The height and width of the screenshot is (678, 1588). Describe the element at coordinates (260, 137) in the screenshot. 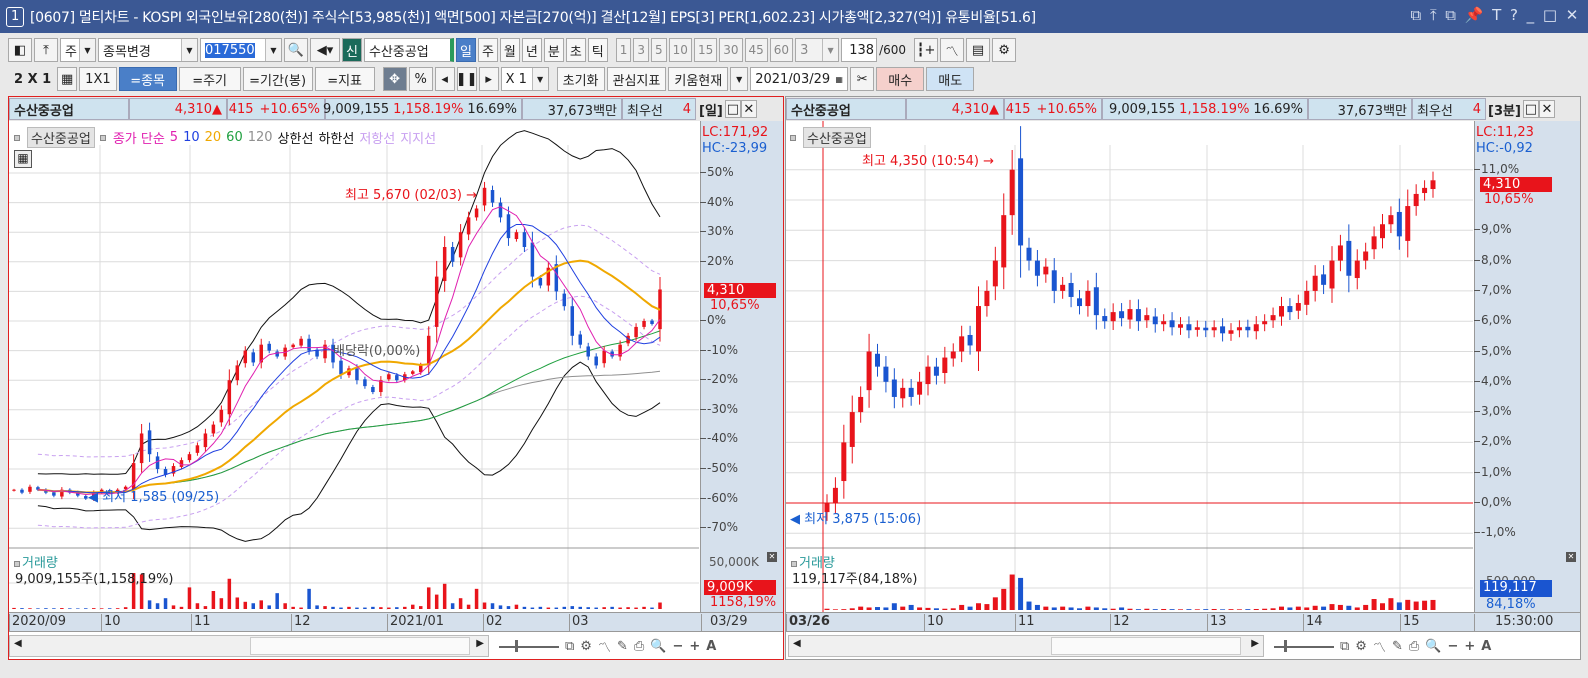

I see `legend-item: 120` at that location.